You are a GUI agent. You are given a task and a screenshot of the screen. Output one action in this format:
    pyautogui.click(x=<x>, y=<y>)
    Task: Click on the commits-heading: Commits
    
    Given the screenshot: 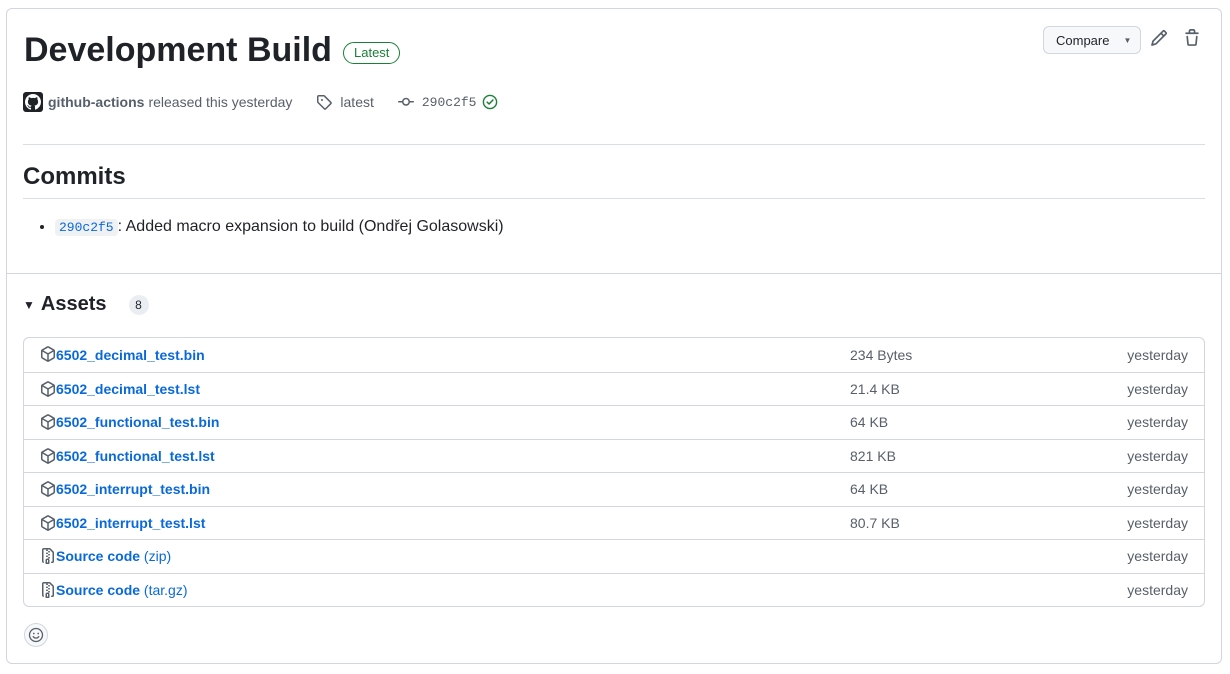 What is the action you would take?
    pyautogui.click(x=74, y=176)
    